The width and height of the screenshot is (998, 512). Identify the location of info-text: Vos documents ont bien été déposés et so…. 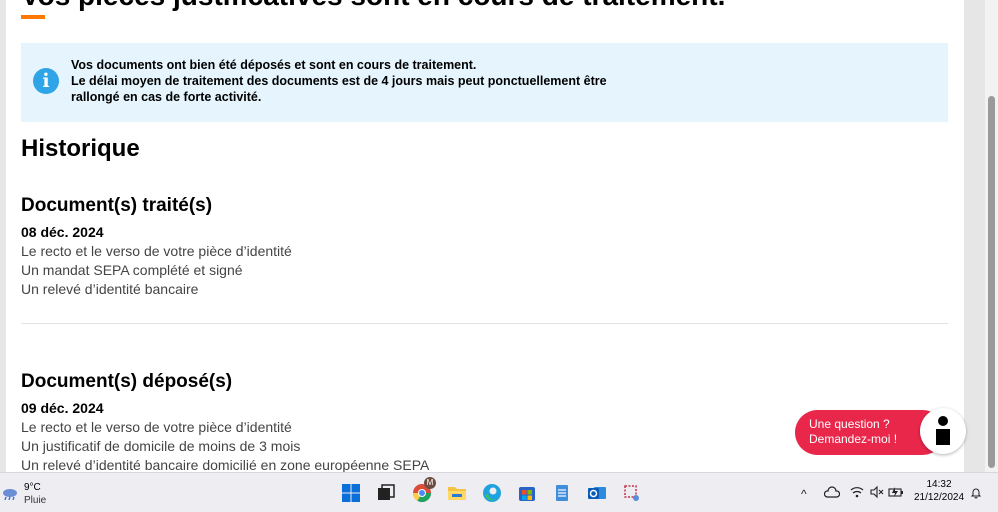
(371, 81).